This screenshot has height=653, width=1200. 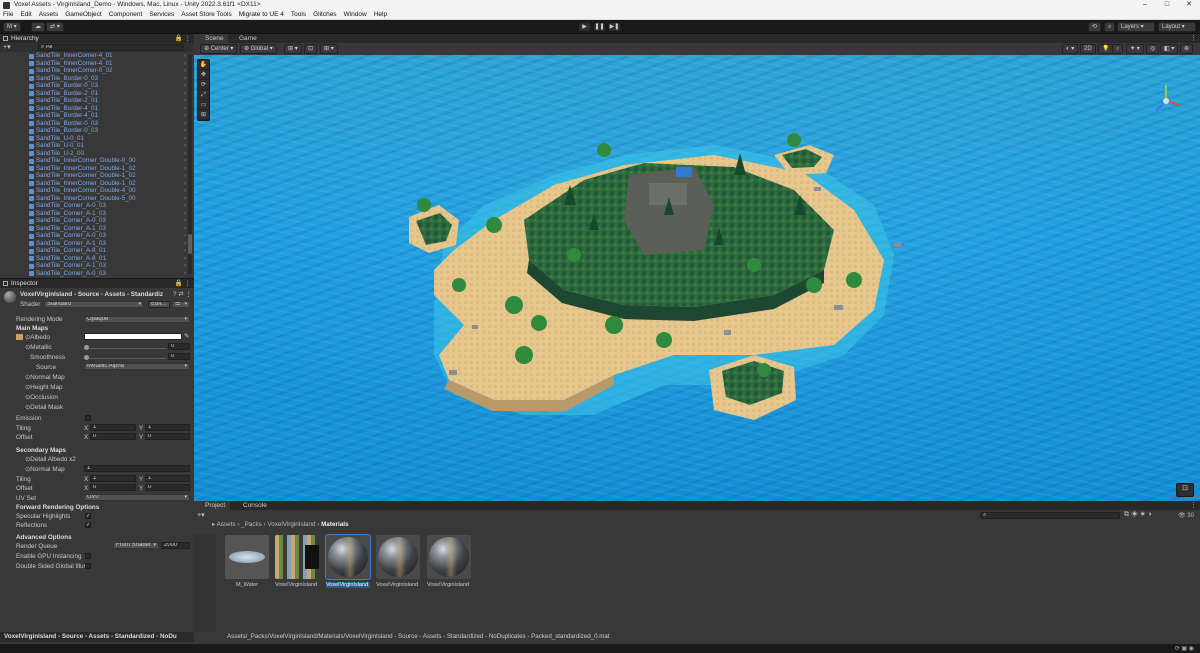 I want to click on render-queue-dropdown: From Shader, so click(x=136, y=545).